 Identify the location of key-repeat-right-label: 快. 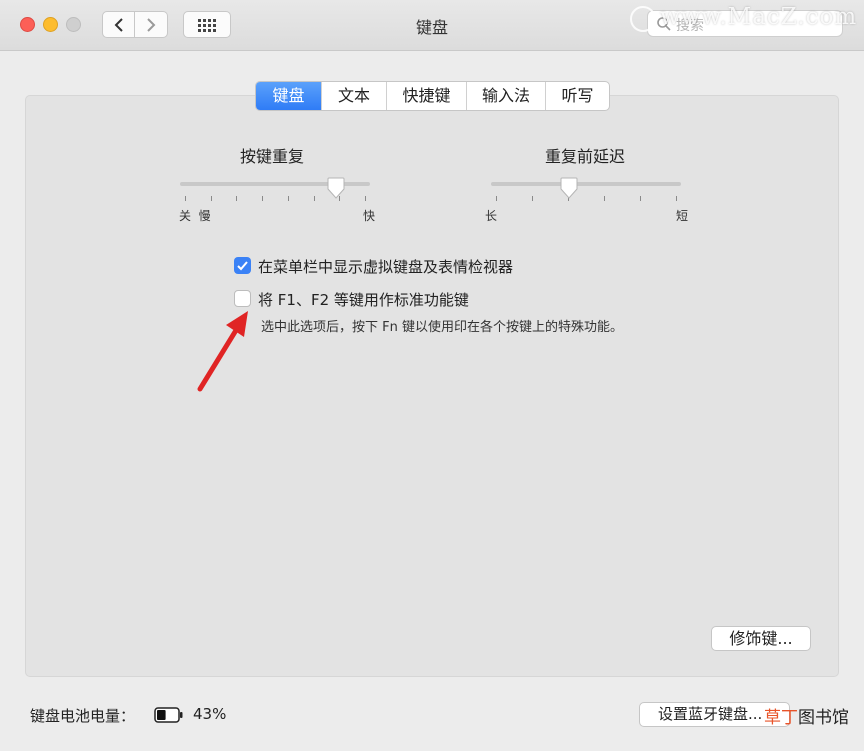
(369, 216).